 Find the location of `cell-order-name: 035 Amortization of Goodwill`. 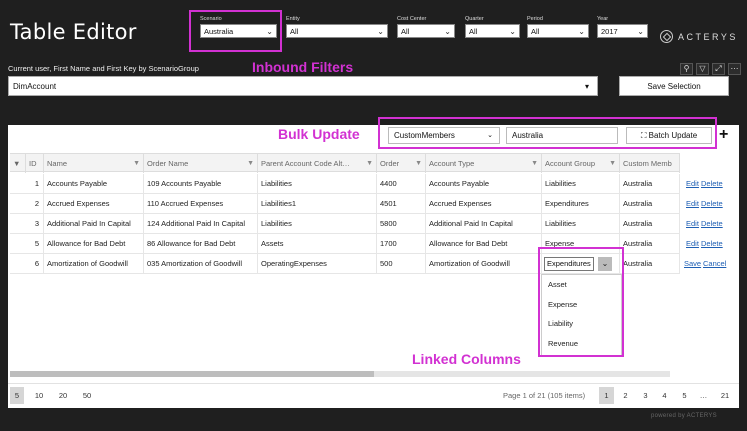

cell-order-name: 035 Amortization of Goodwill is located at coordinates (201, 264).